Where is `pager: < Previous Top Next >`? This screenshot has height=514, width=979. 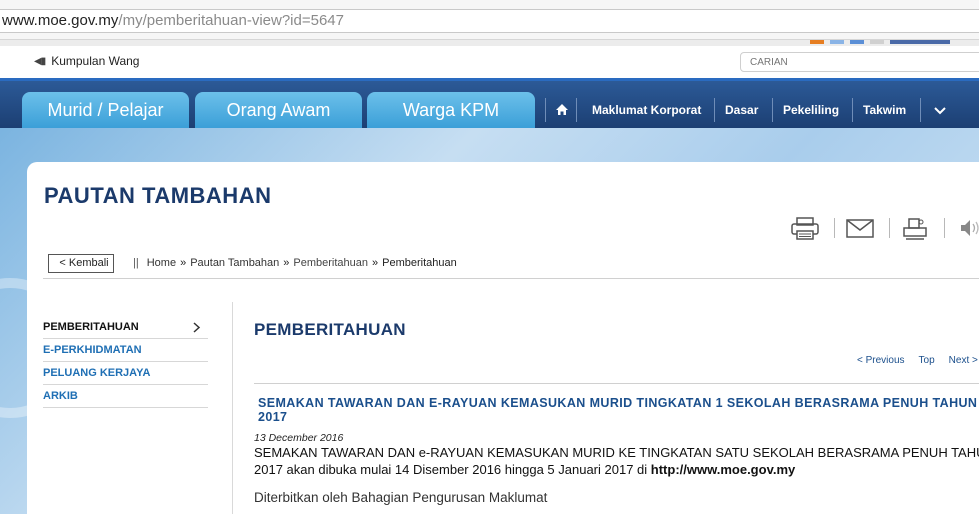 pager: < Previous Top Next > is located at coordinates (917, 360).